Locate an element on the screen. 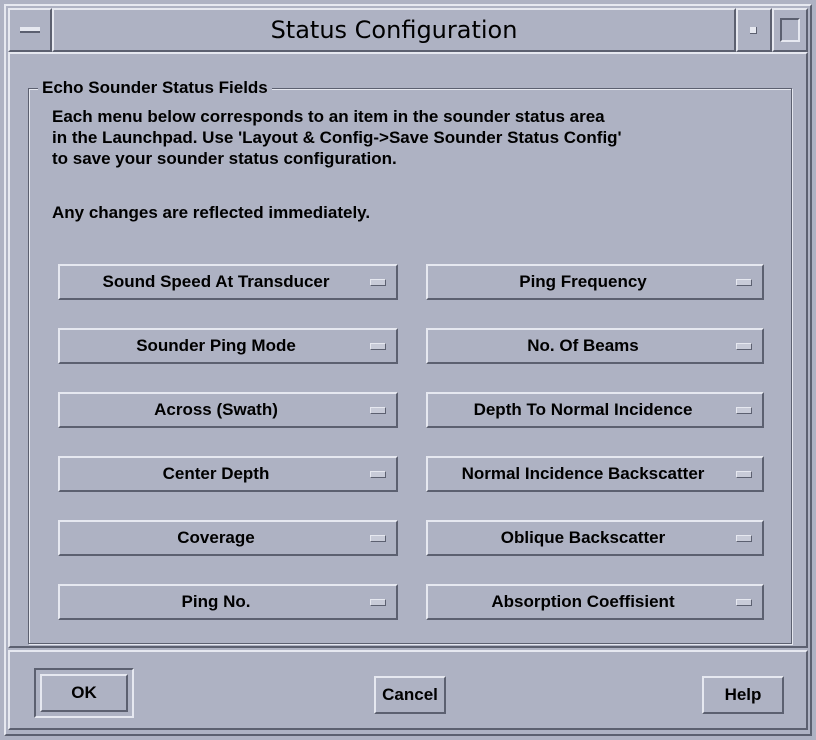  field-menu-right-4: Normal Incidence Backscatter is located at coordinates (595, 474).